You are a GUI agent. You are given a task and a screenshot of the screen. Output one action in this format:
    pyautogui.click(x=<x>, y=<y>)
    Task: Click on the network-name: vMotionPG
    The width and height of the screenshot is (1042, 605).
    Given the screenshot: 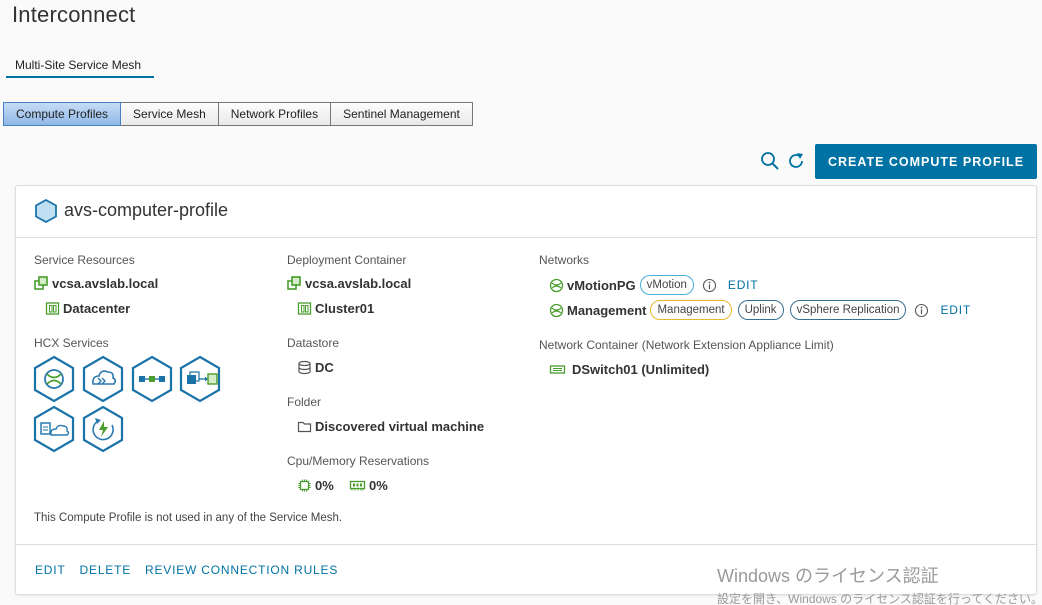 What is the action you would take?
    pyautogui.click(x=601, y=285)
    